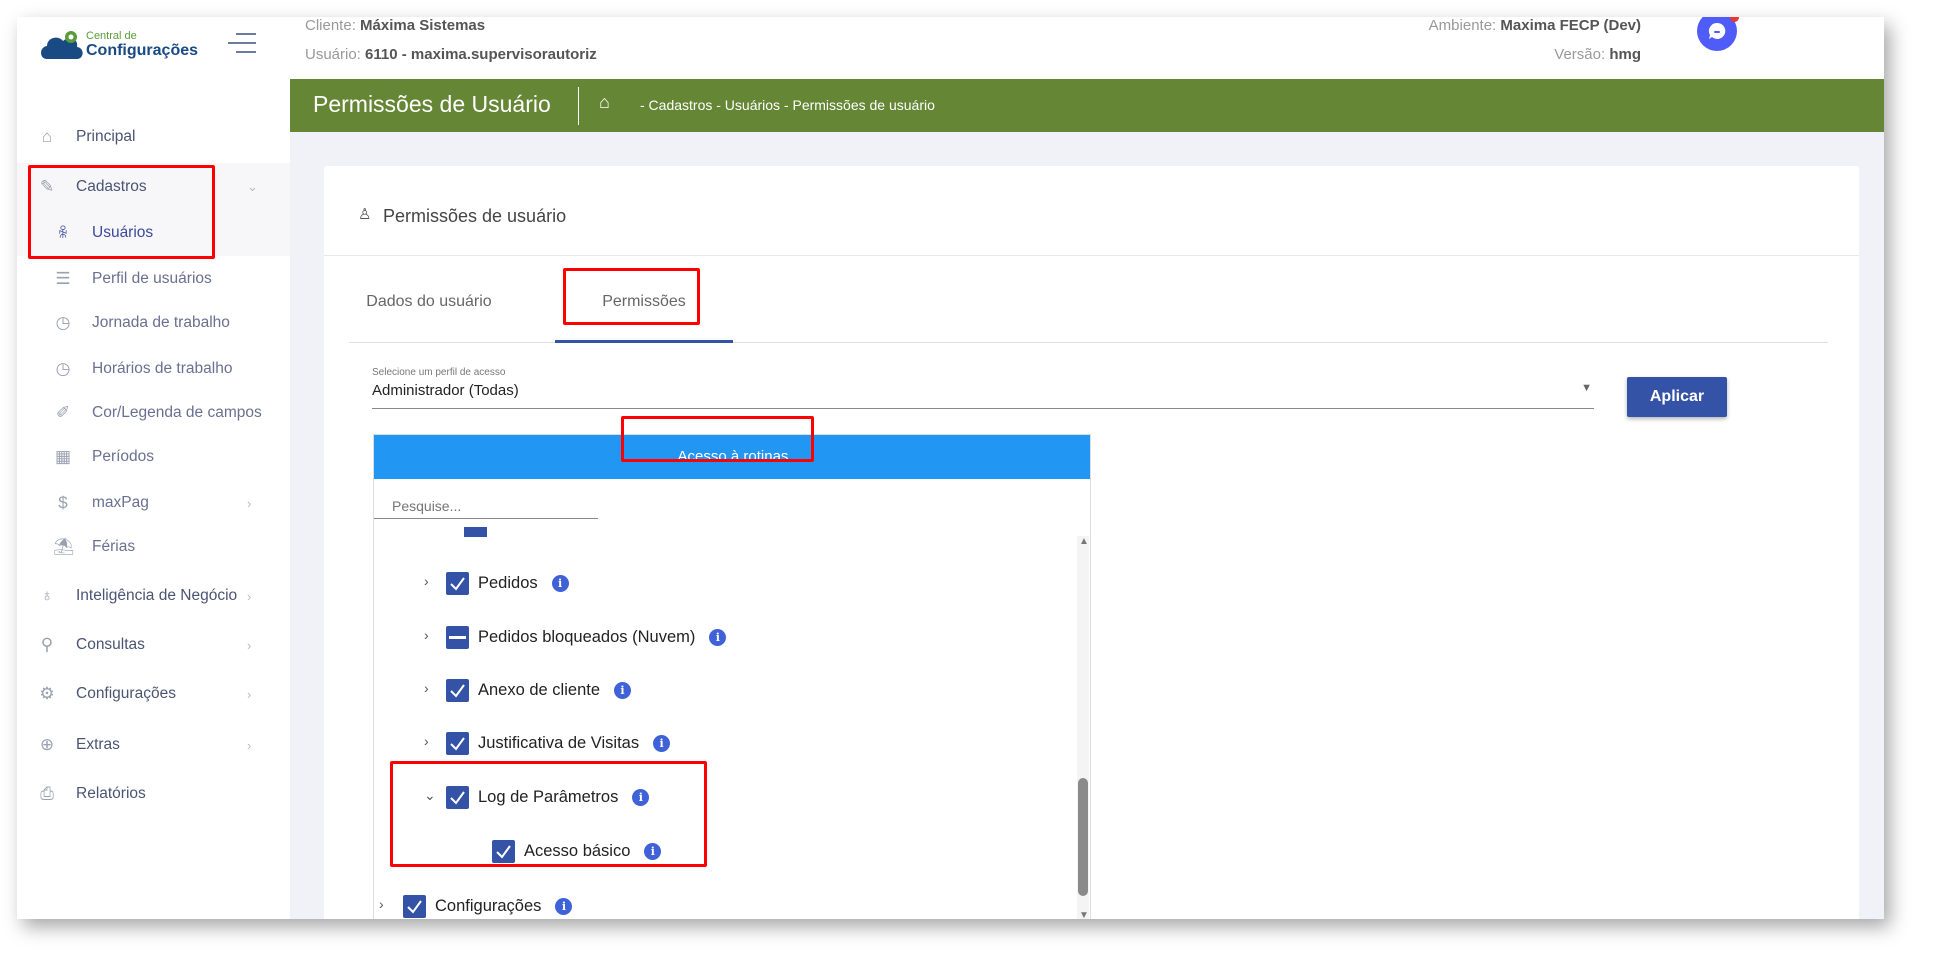 This screenshot has height=967, width=1933. What do you see at coordinates (153, 547) in the screenshot?
I see `sidebar-item-ferias: ⛱ Férias` at bounding box center [153, 547].